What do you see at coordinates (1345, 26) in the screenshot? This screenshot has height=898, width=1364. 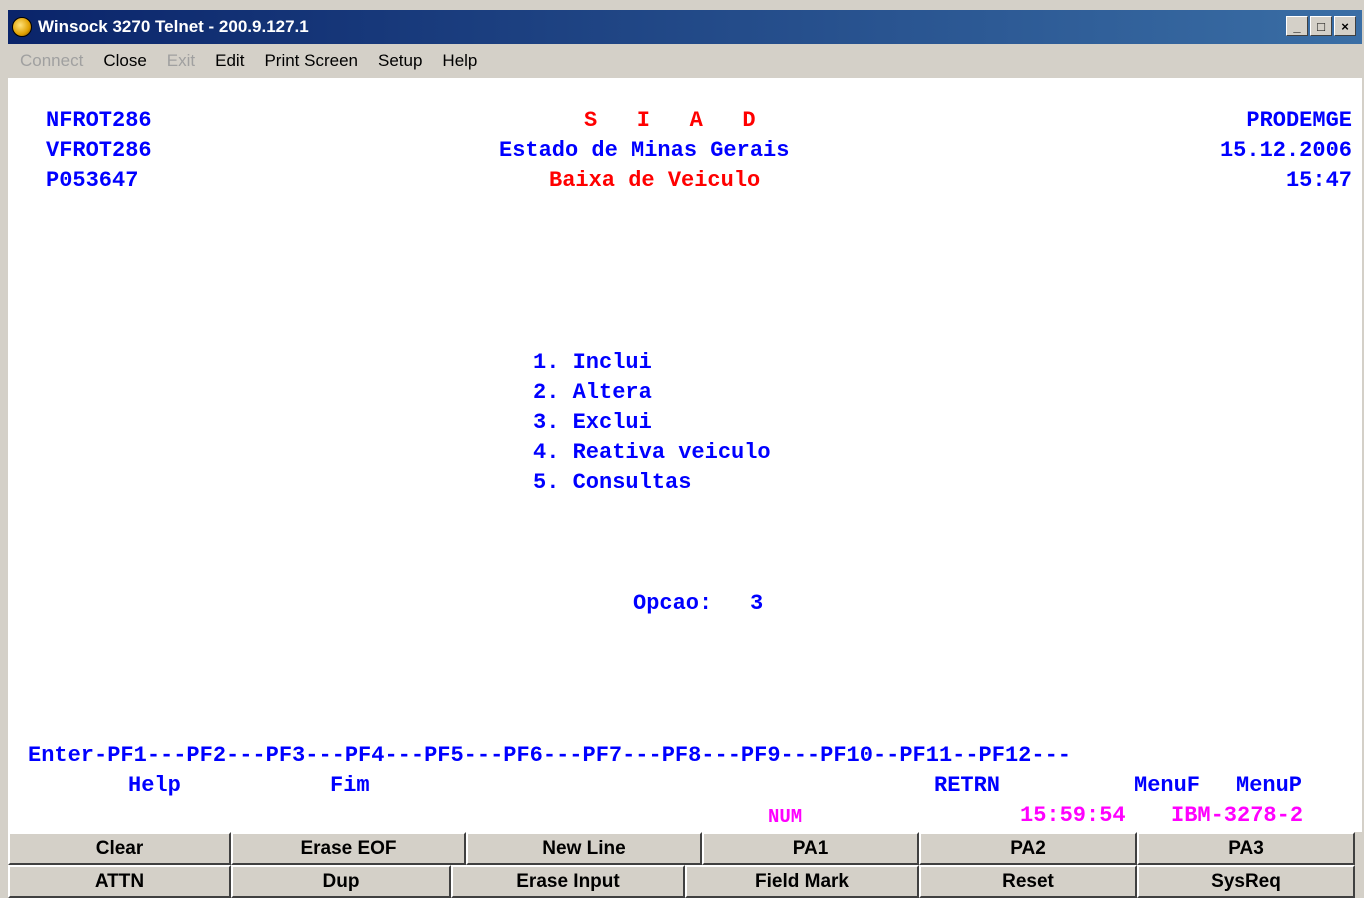 I see `close-button: ×` at bounding box center [1345, 26].